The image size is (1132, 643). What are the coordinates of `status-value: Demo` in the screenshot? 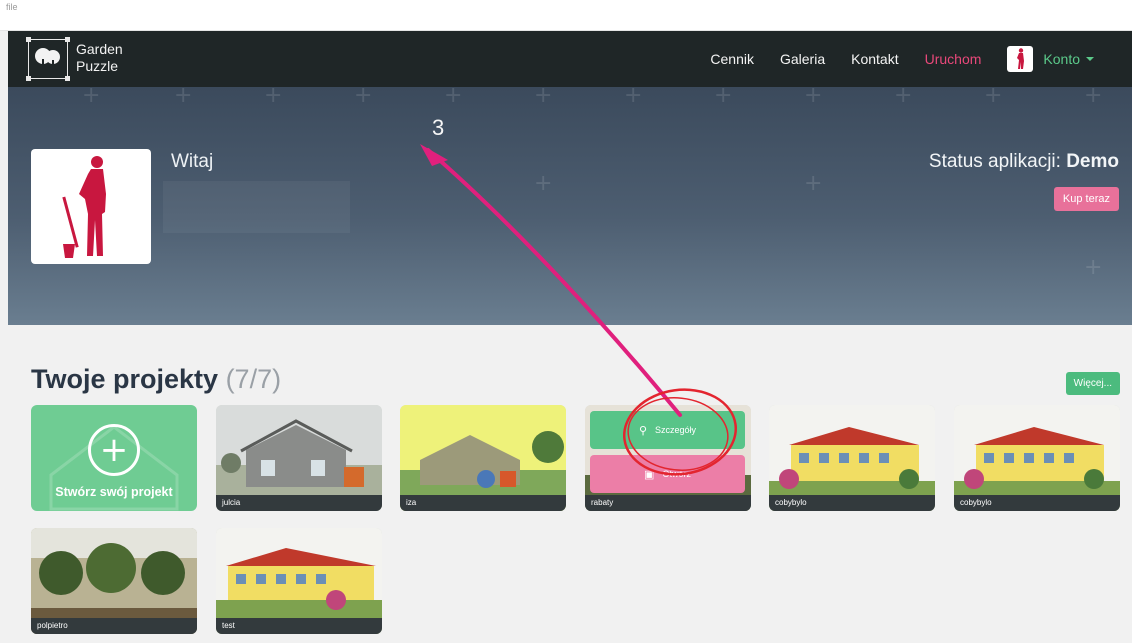 It's located at (1092, 161).